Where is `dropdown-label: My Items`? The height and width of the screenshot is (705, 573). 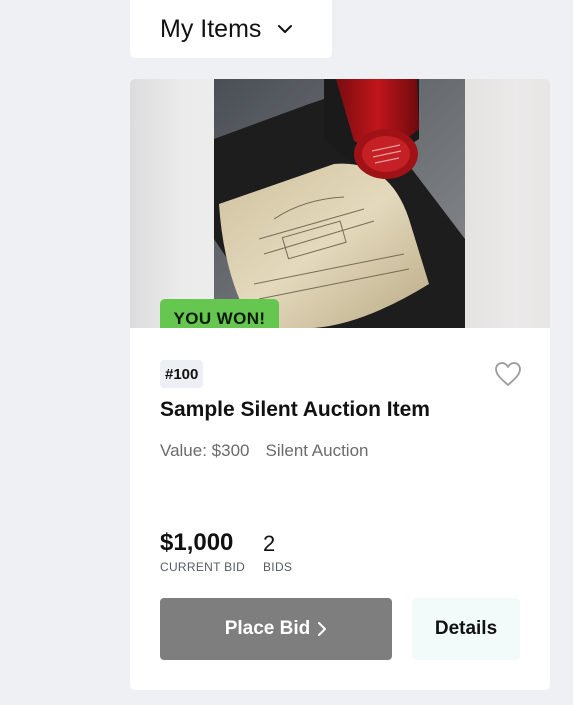 dropdown-label: My Items is located at coordinates (211, 28).